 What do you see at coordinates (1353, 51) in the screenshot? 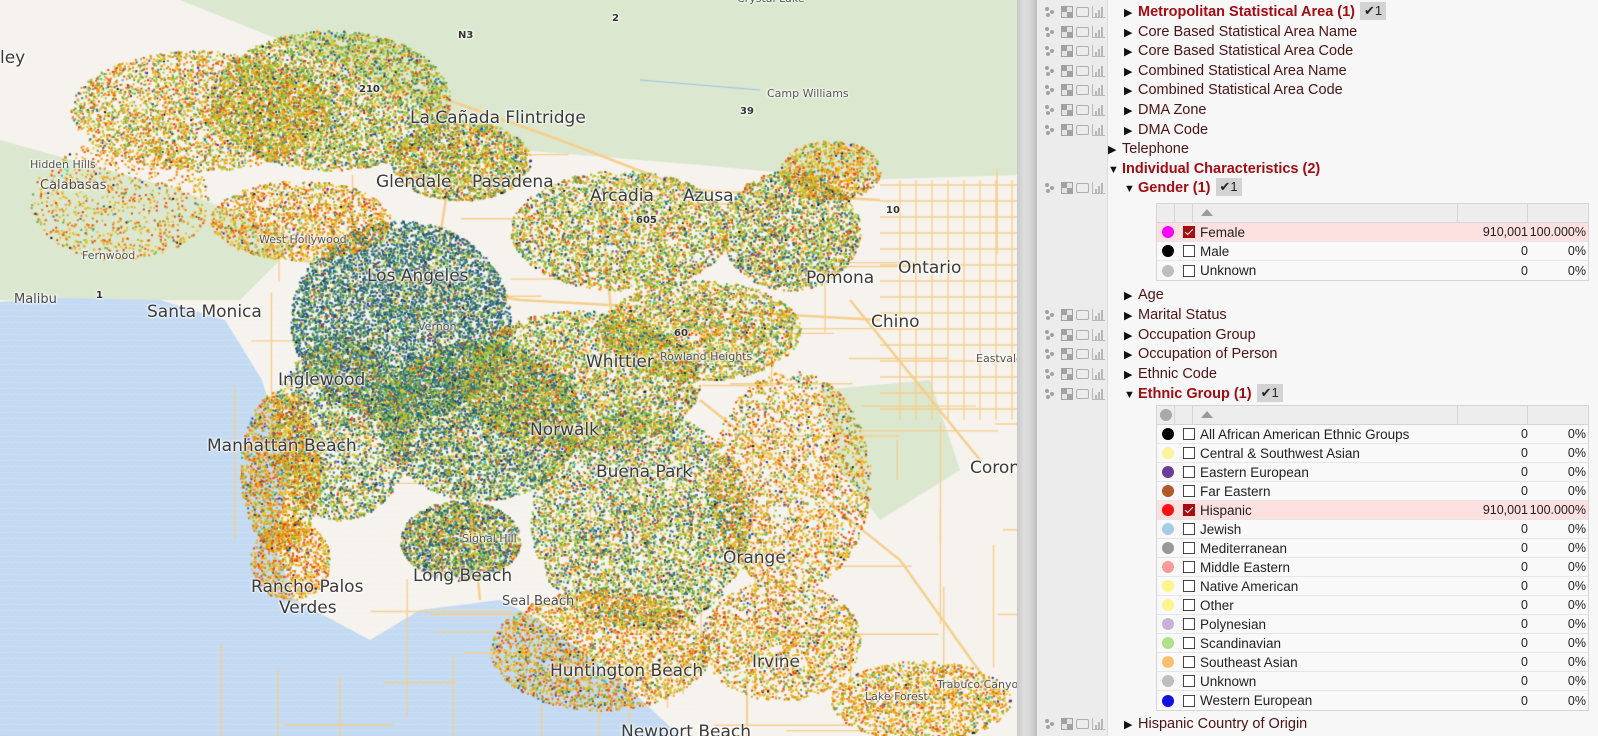
I see `tree-node-core-based-statistical-area-code: ▶ Core Based Statistical Area Code` at bounding box center [1353, 51].